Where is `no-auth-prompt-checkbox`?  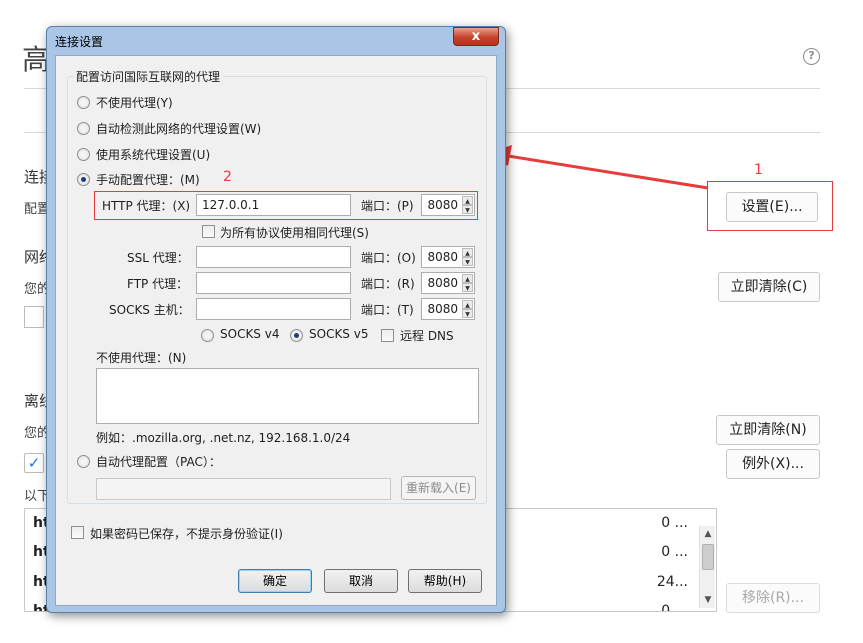
no-auth-prompt-checkbox is located at coordinates (77, 532).